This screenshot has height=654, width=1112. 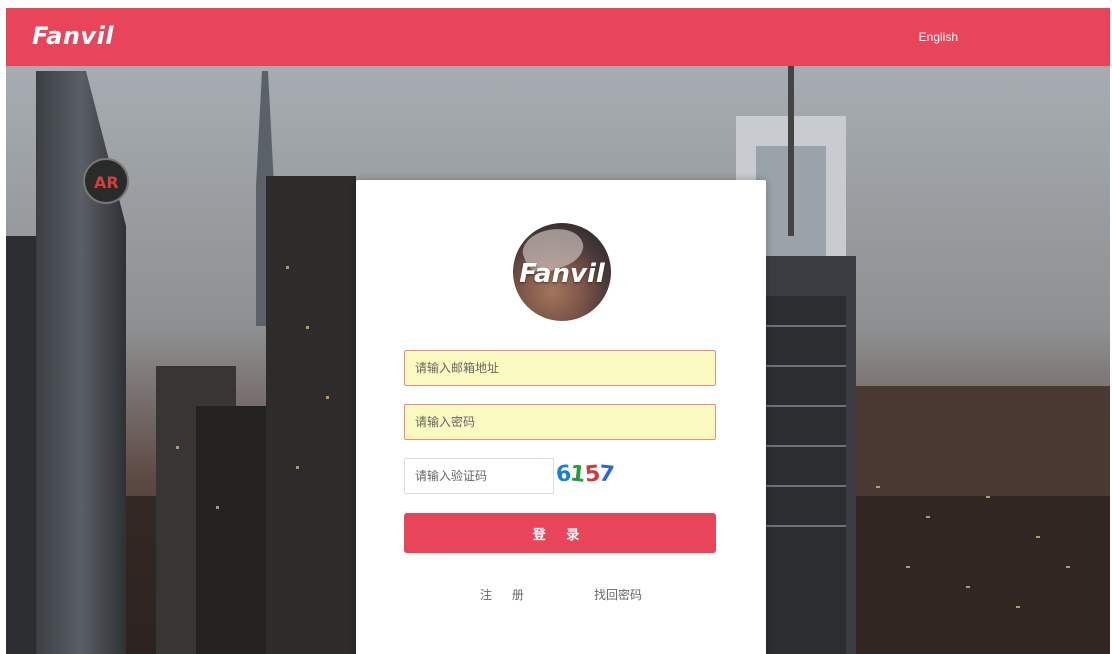 What do you see at coordinates (606, 474) in the screenshot?
I see `captcha-char: 7` at bounding box center [606, 474].